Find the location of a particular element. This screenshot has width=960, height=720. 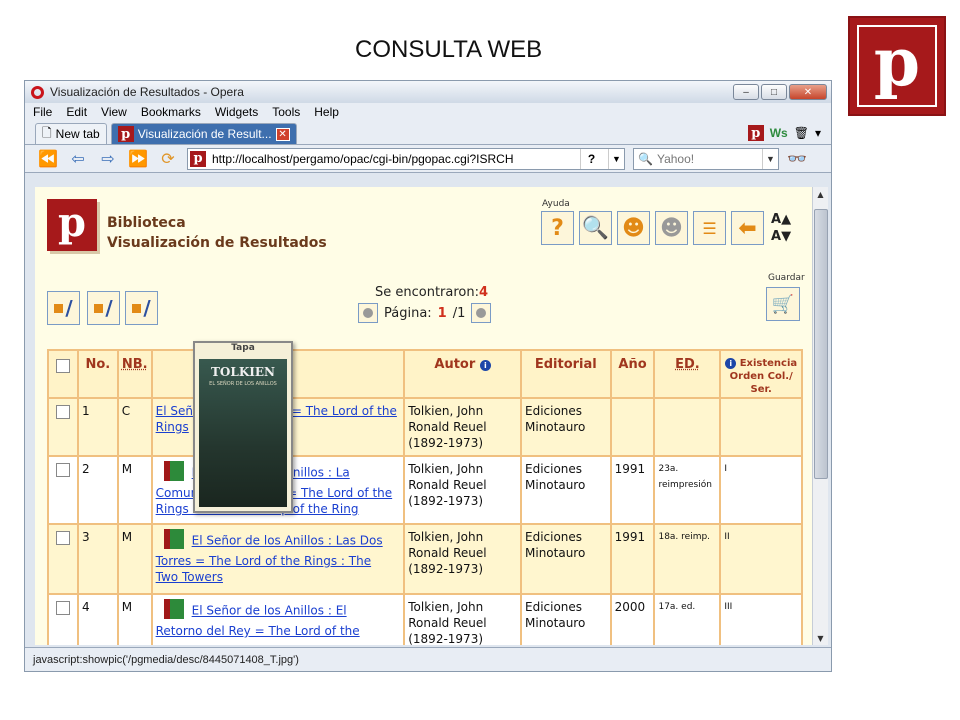

save-cart-button: 🛒 is located at coordinates (783, 304).